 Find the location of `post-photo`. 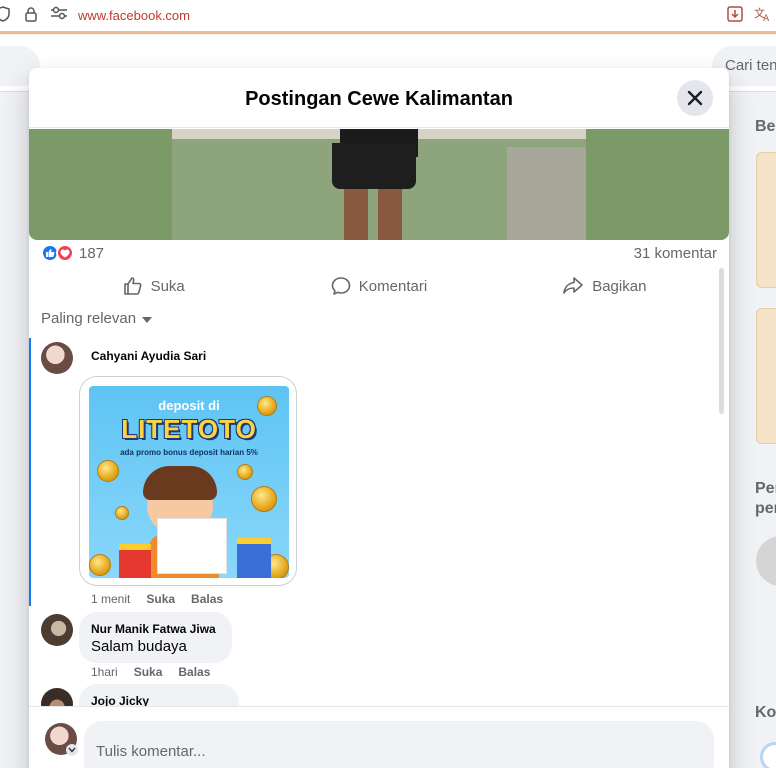

post-photo is located at coordinates (379, 184).